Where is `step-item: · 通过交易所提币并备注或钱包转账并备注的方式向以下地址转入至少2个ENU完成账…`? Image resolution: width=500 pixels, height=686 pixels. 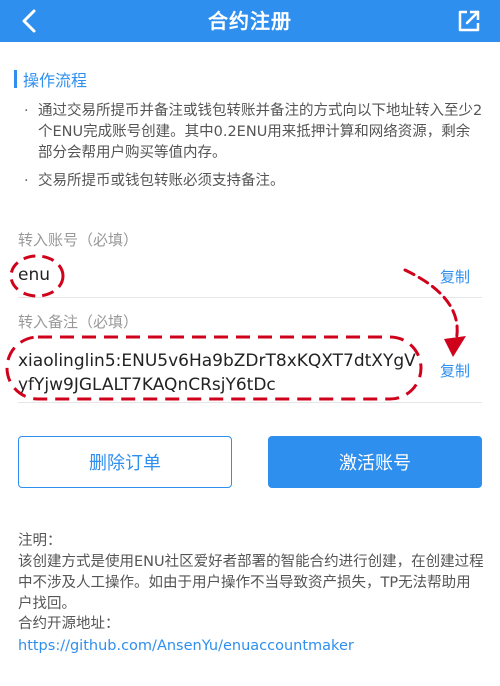 step-item: · 通过交易所提币并备注或钱包转账并备注的方式向以下地址转入至少2个ENU完成账… is located at coordinates (254, 132).